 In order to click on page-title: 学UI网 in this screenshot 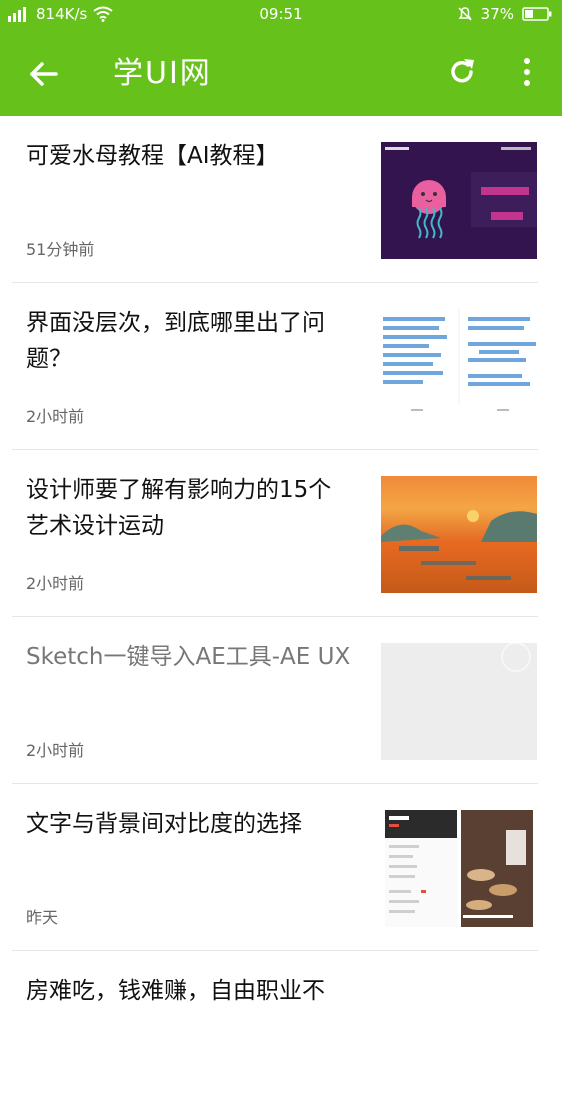, I will do `click(162, 73)`.